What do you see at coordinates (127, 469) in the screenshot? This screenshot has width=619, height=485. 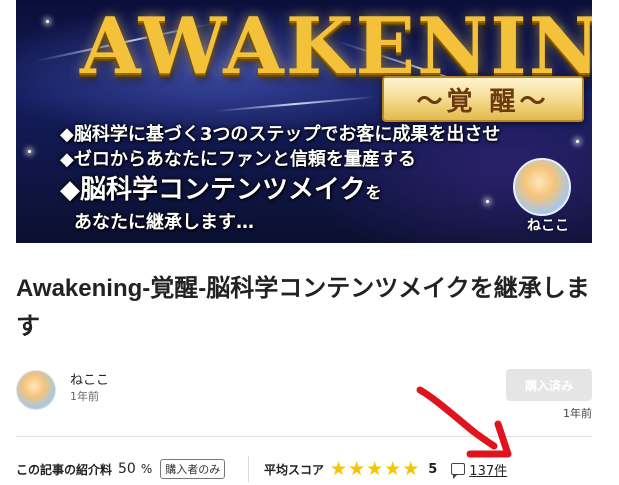 I see `referral-fee-value: 50` at bounding box center [127, 469].